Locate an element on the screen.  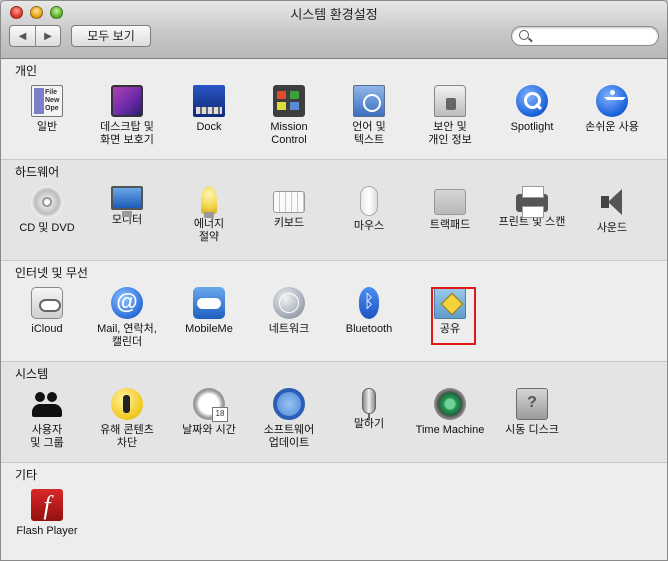
trackpad-icon is located at coordinates (450, 202).